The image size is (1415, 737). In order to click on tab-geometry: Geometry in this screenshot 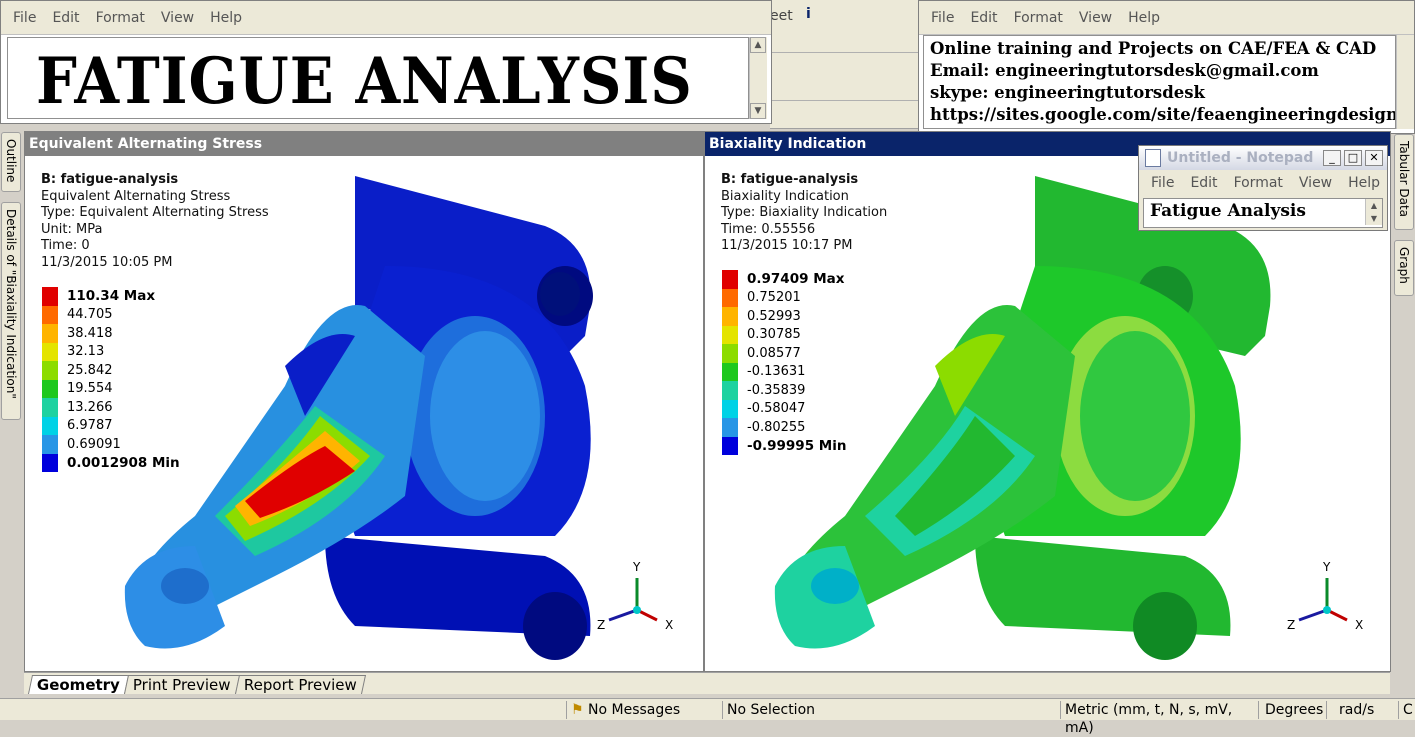, I will do `click(78, 684)`.